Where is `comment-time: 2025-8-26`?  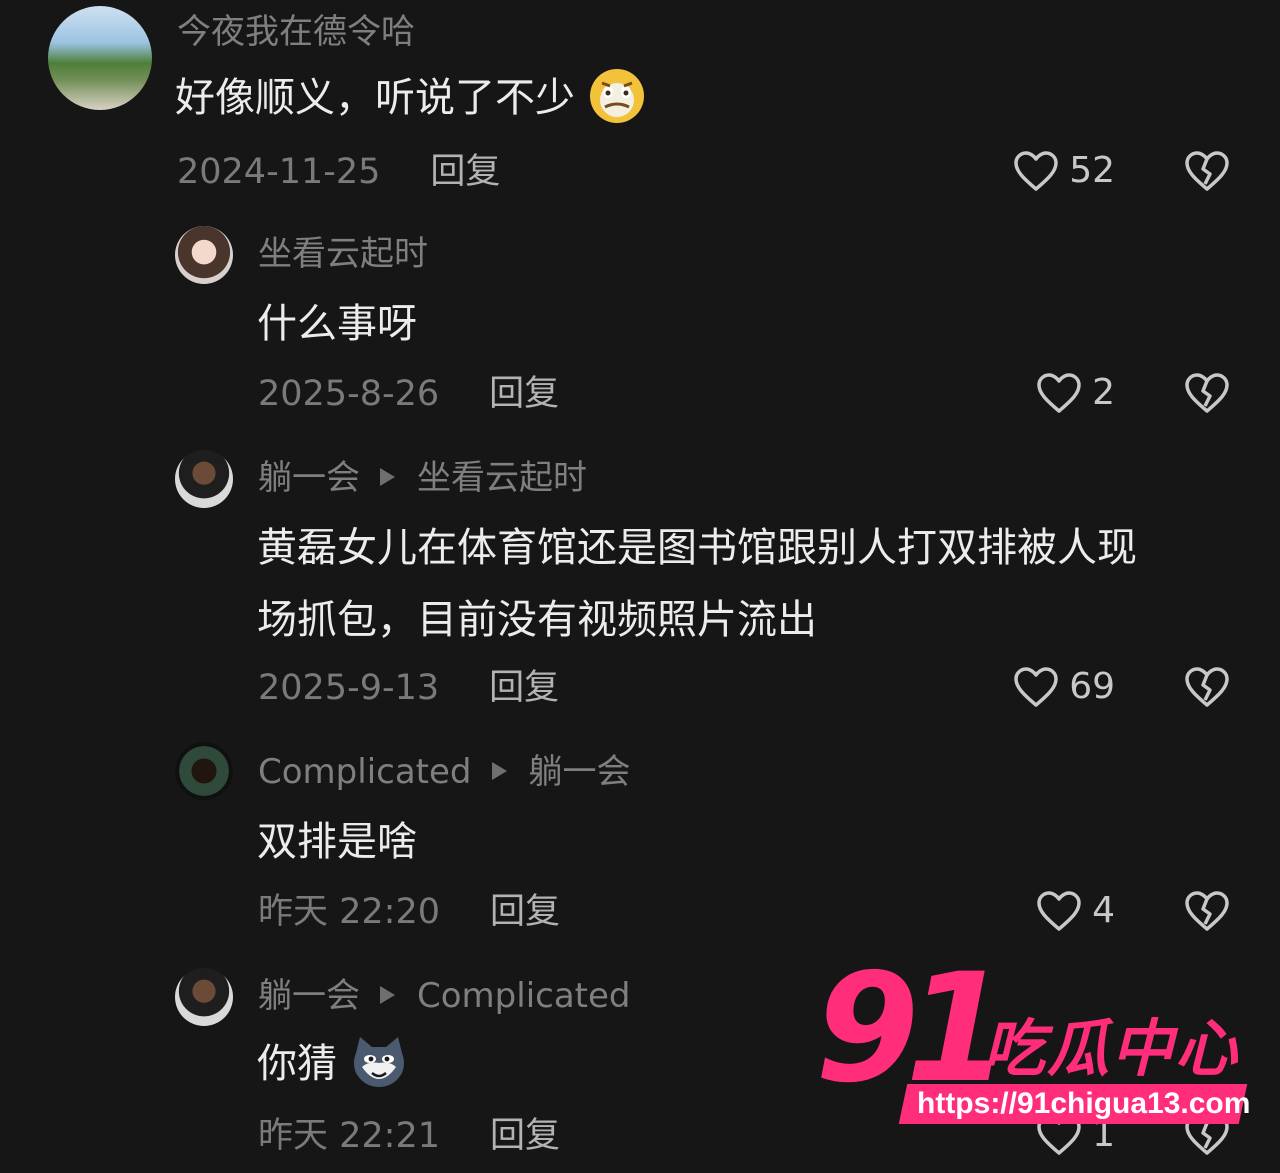 comment-time: 2025-8-26 is located at coordinates (349, 394).